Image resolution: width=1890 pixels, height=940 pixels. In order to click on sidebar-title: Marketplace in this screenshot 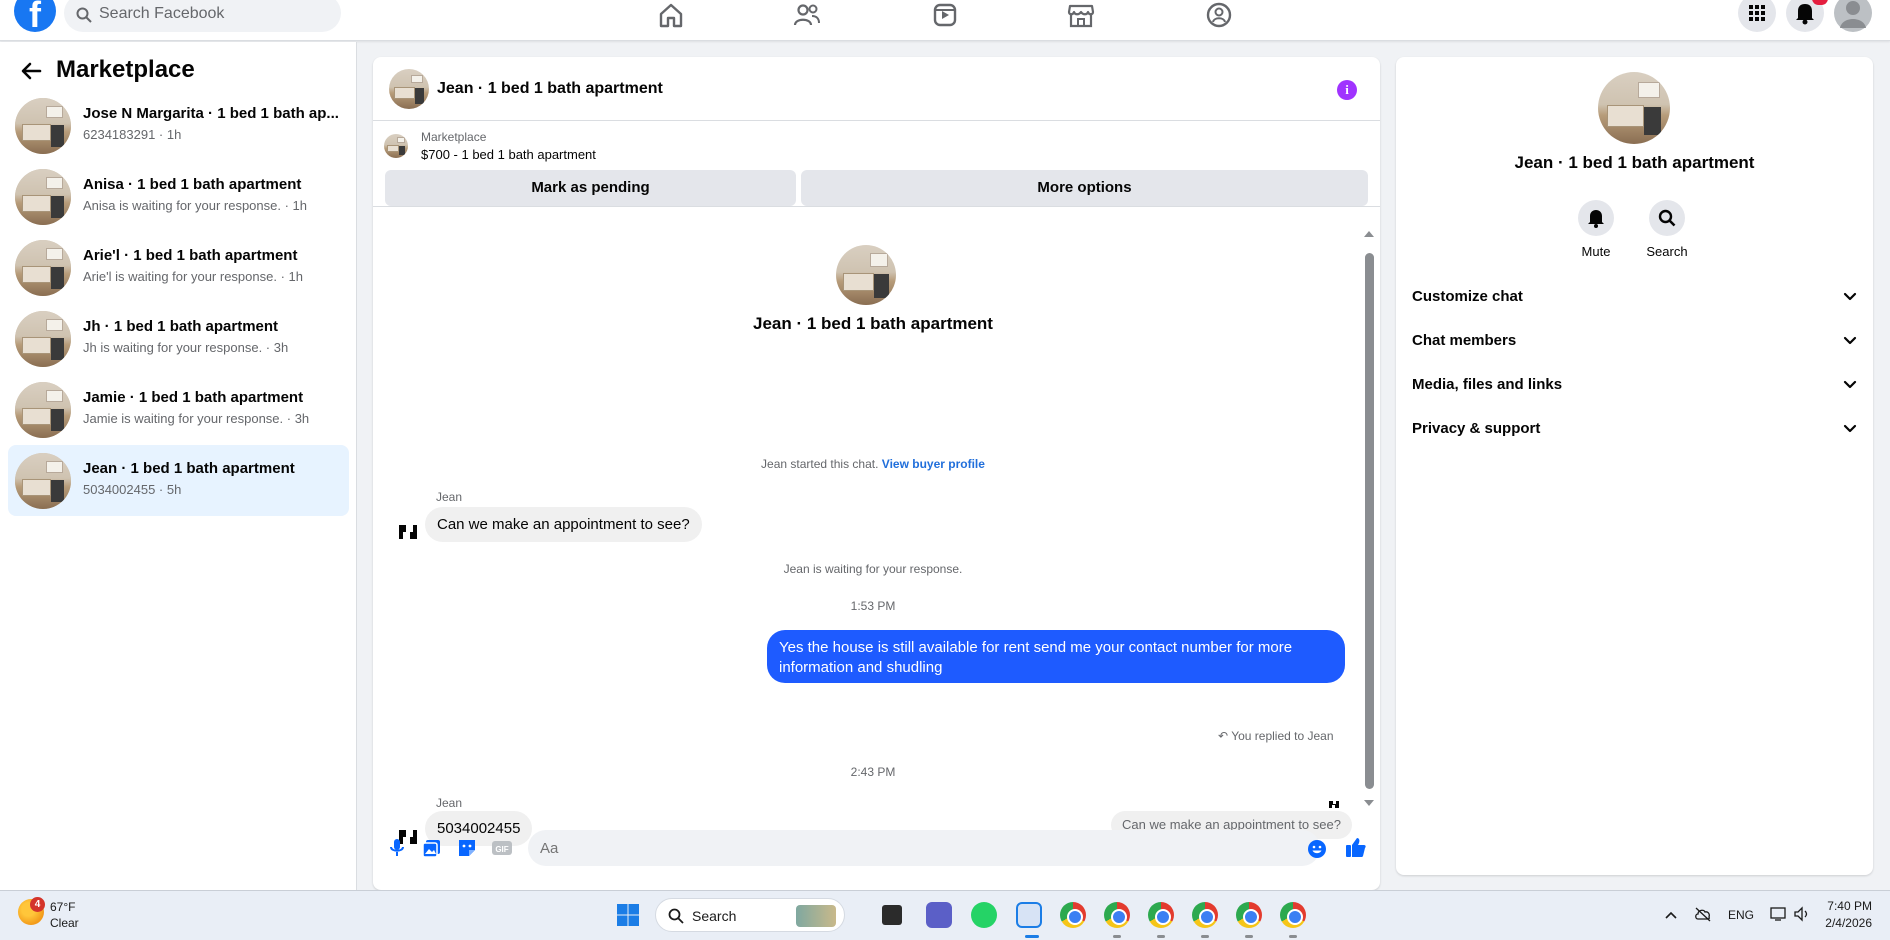, I will do `click(125, 69)`.